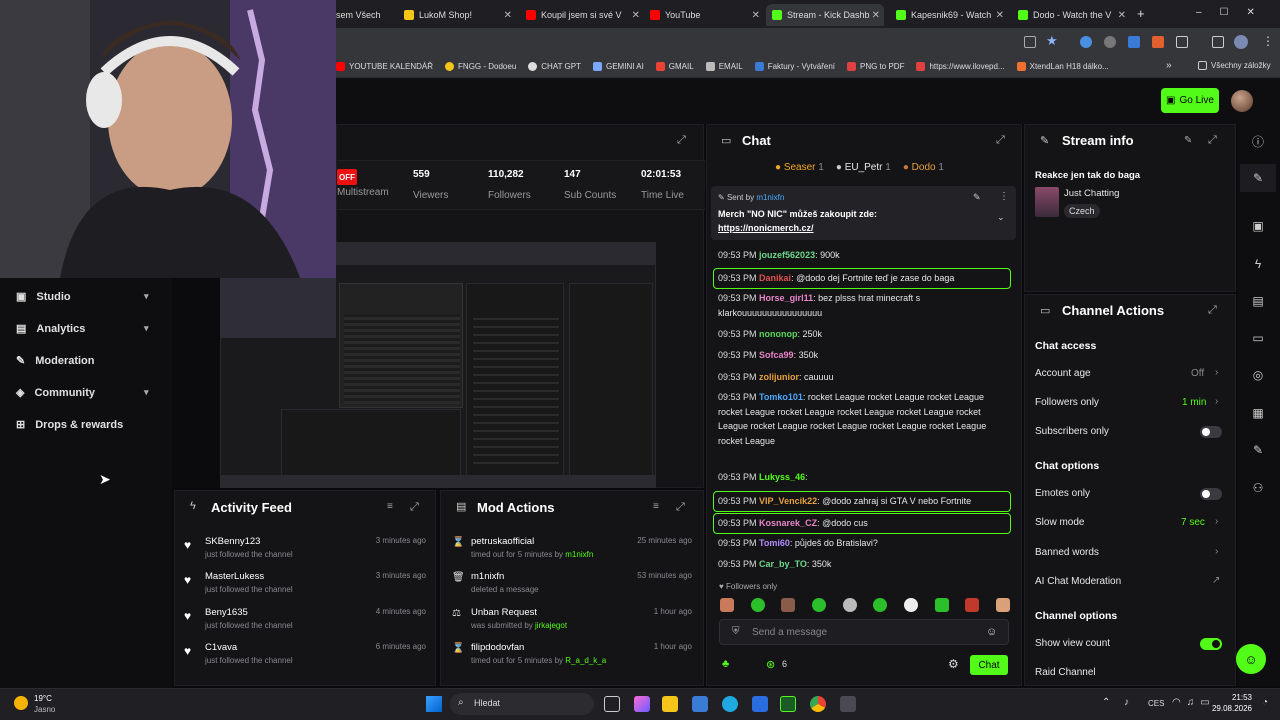  Describe the element at coordinates (1258, 488) in the screenshot. I see `users-icon: ⚇` at that location.